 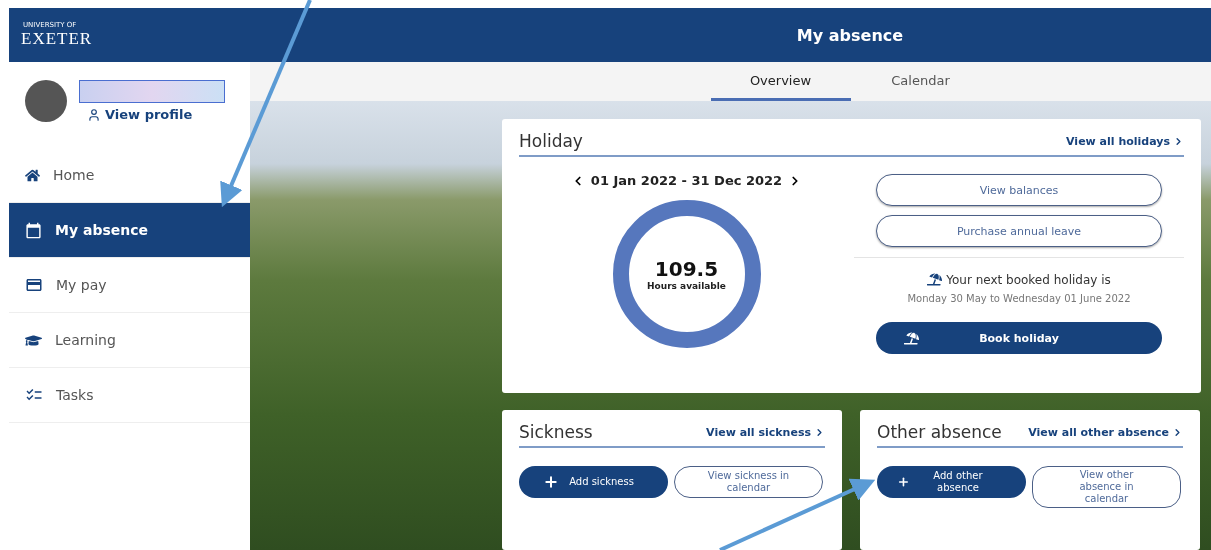 What do you see at coordinates (1019, 298) in the screenshot?
I see `next-holiday-dates: Monday 30 May to Wednesday 01 June 2022` at bounding box center [1019, 298].